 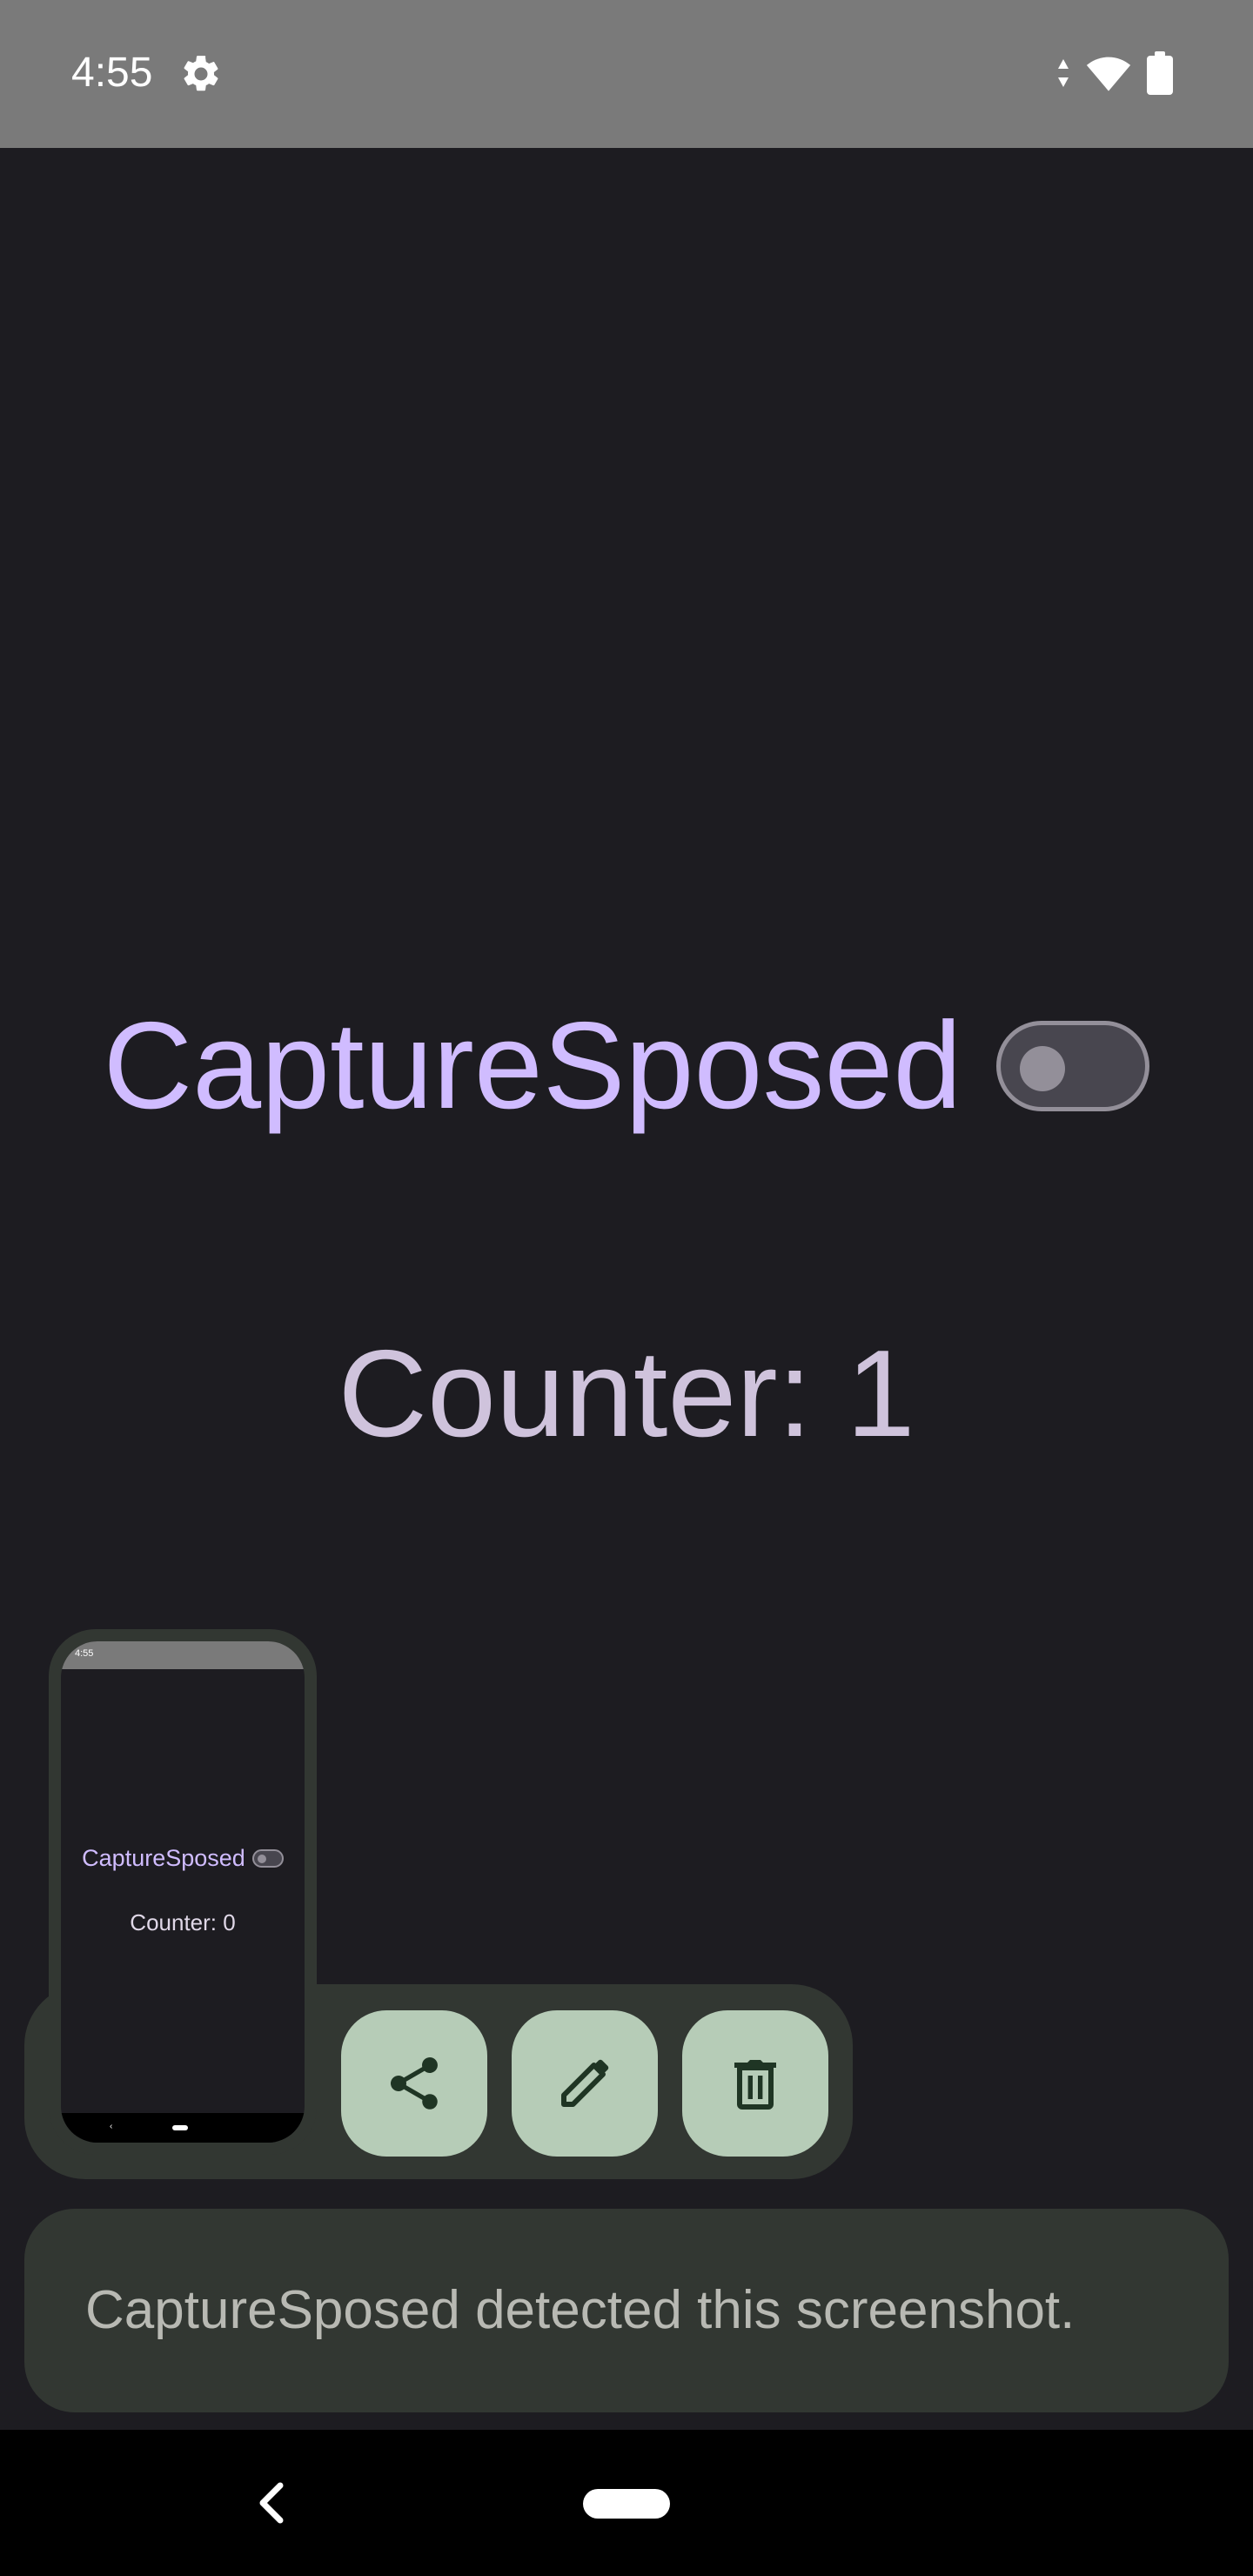 I want to click on toast-message: CaptureSposed detected this screenshot., so click(x=626, y=2310).